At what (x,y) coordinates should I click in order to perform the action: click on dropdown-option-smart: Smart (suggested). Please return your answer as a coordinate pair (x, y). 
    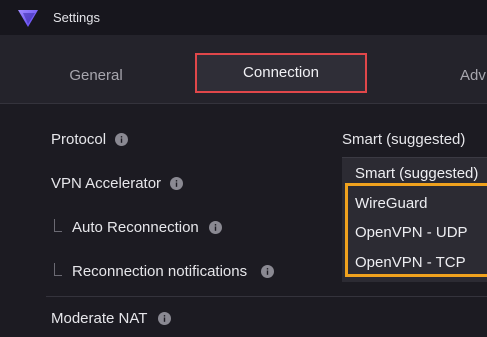
    Looking at the image, I should click on (416, 173).